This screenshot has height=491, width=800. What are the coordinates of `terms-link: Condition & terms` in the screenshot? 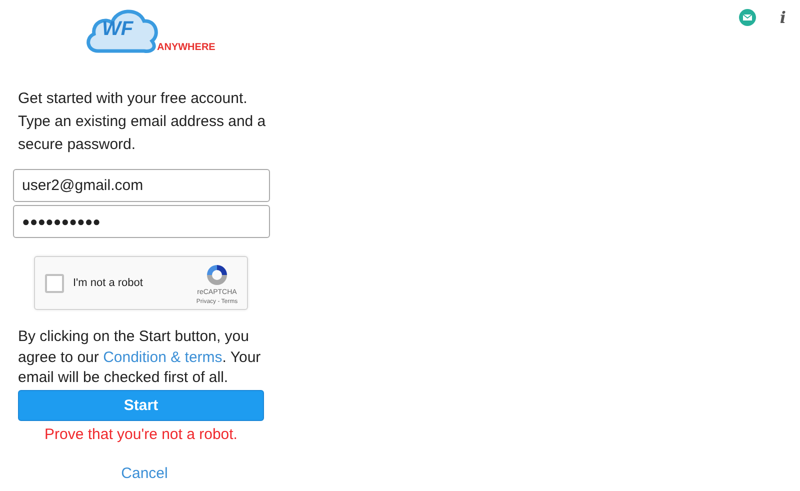 It's located at (162, 357).